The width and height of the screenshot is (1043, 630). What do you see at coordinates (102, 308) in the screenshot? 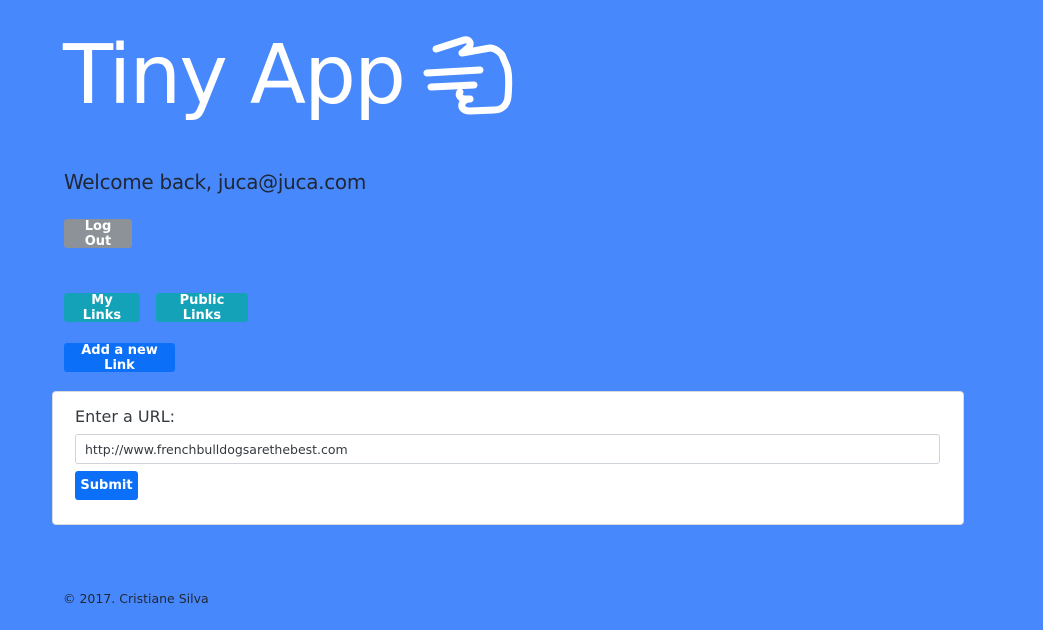
I see `my-links-button: My Links` at bounding box center [102, 308].